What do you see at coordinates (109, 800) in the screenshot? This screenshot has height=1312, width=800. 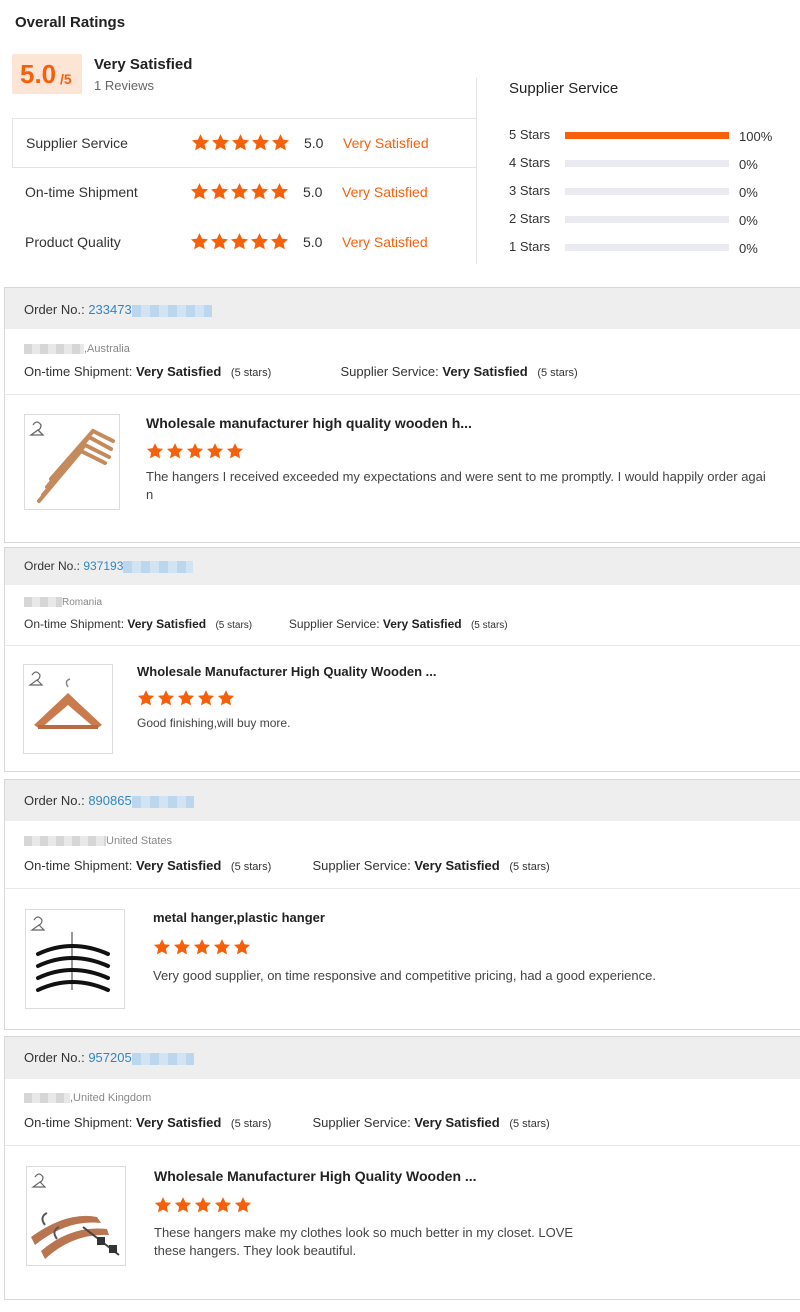 I see `order-number-link: 890865` at bounding box center [109, 800].